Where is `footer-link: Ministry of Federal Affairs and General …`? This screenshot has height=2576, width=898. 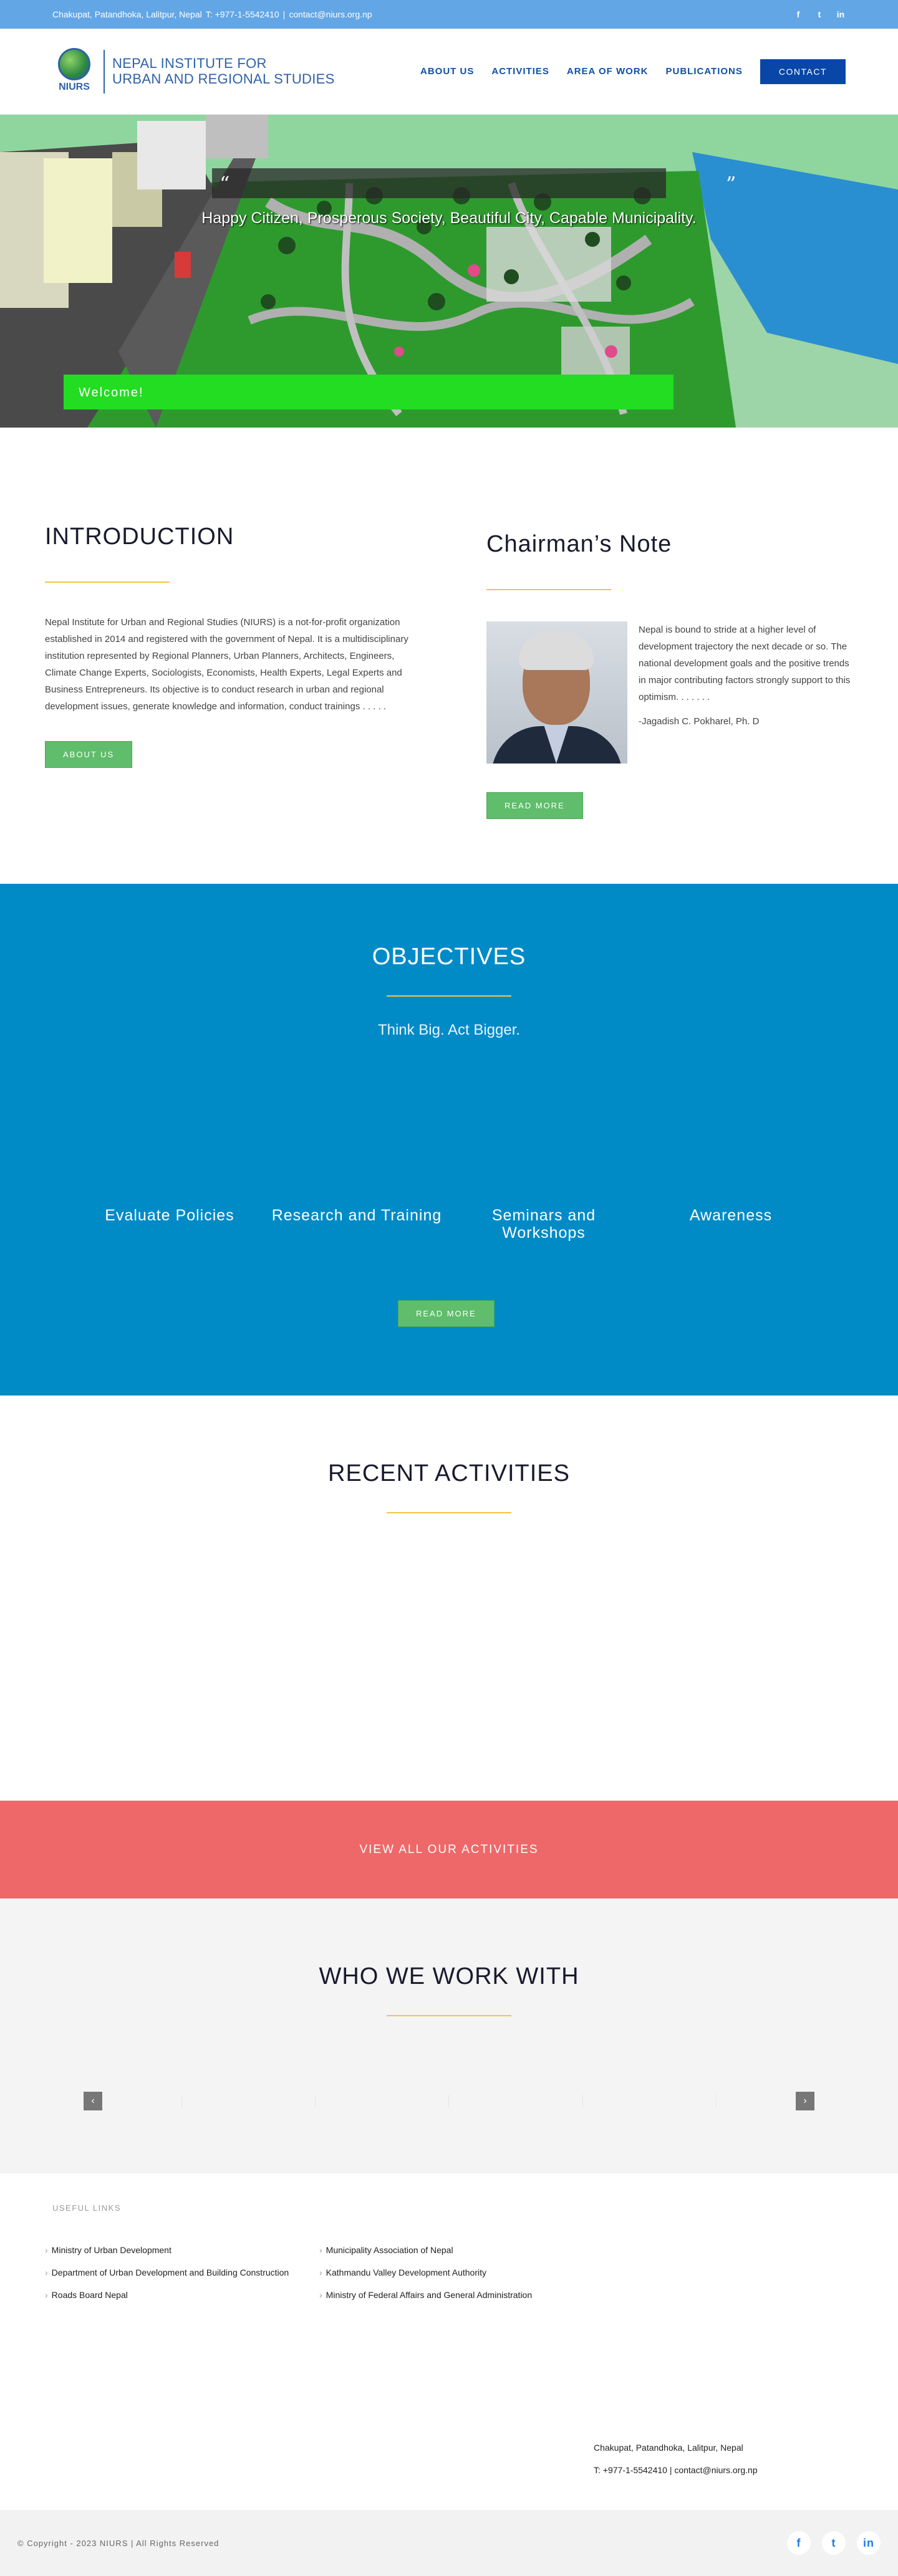
footer-link: Ministry of Federal Affairs and General … is located at coordinates (450, 2295).